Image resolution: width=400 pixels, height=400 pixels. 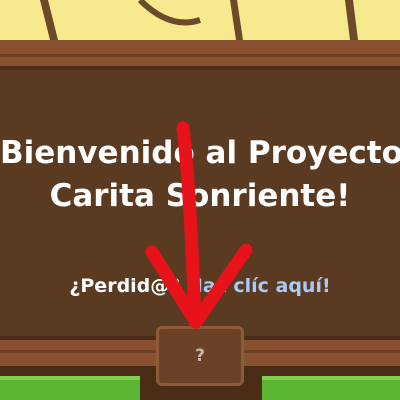 I want to click on question-mark-icon: ?, so click(x=200, y=356).